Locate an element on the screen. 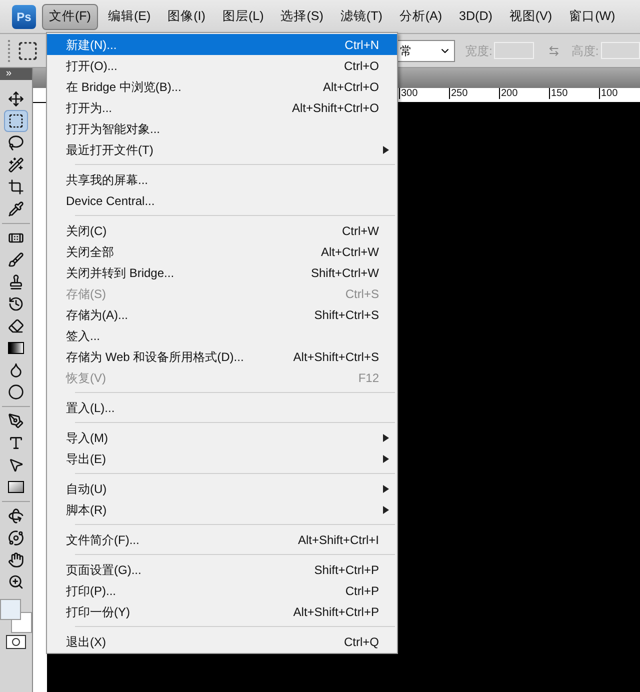 This screenshot has height=692, width=640. menu-item: 脚本(R) is located at coordinates (222, 509).